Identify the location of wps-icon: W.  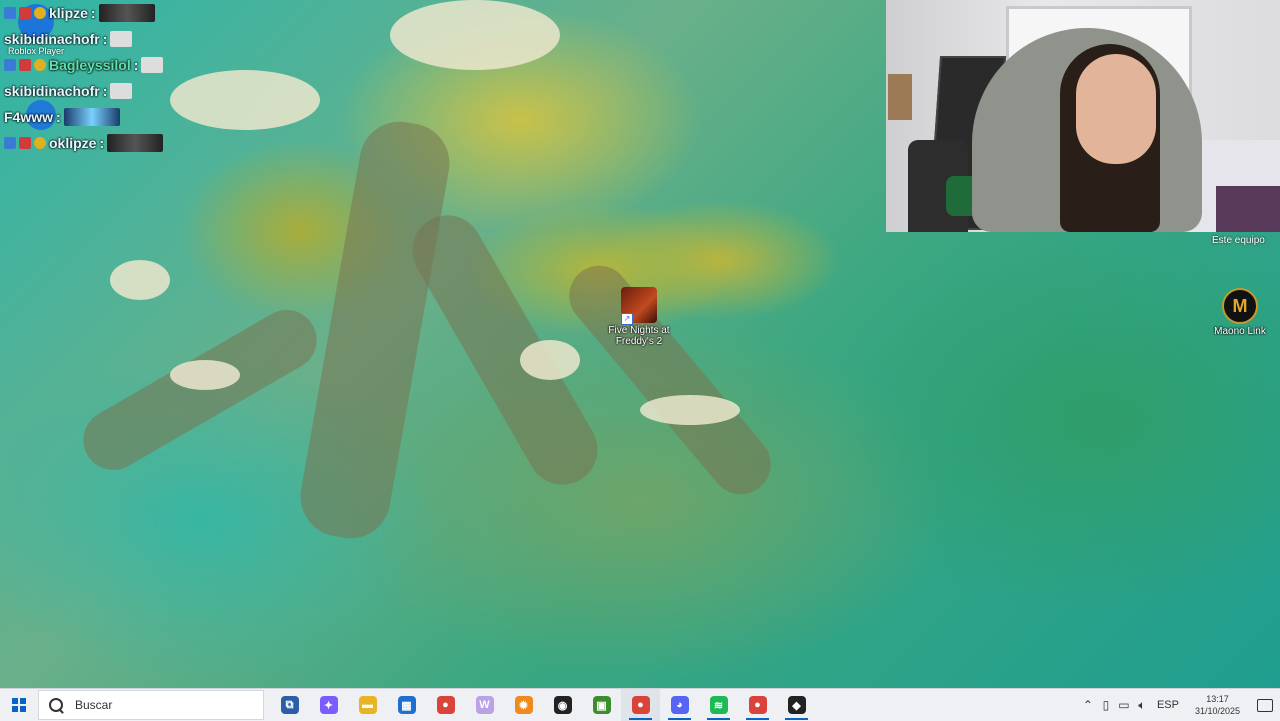
(484, 705).